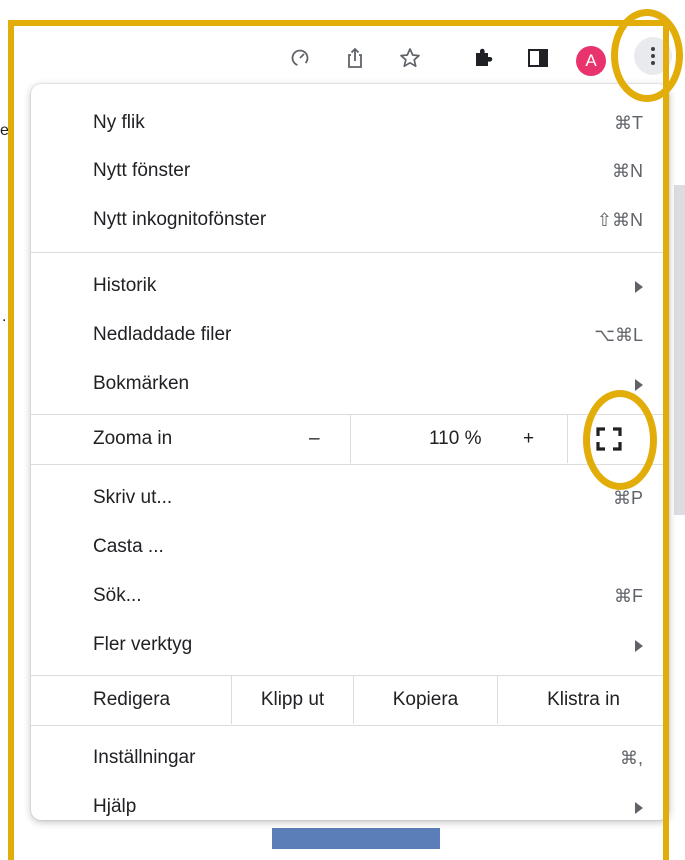 This screenshot has width=685, height=860. I want to click on highlight-ring-menu-button, so click(647, 55).